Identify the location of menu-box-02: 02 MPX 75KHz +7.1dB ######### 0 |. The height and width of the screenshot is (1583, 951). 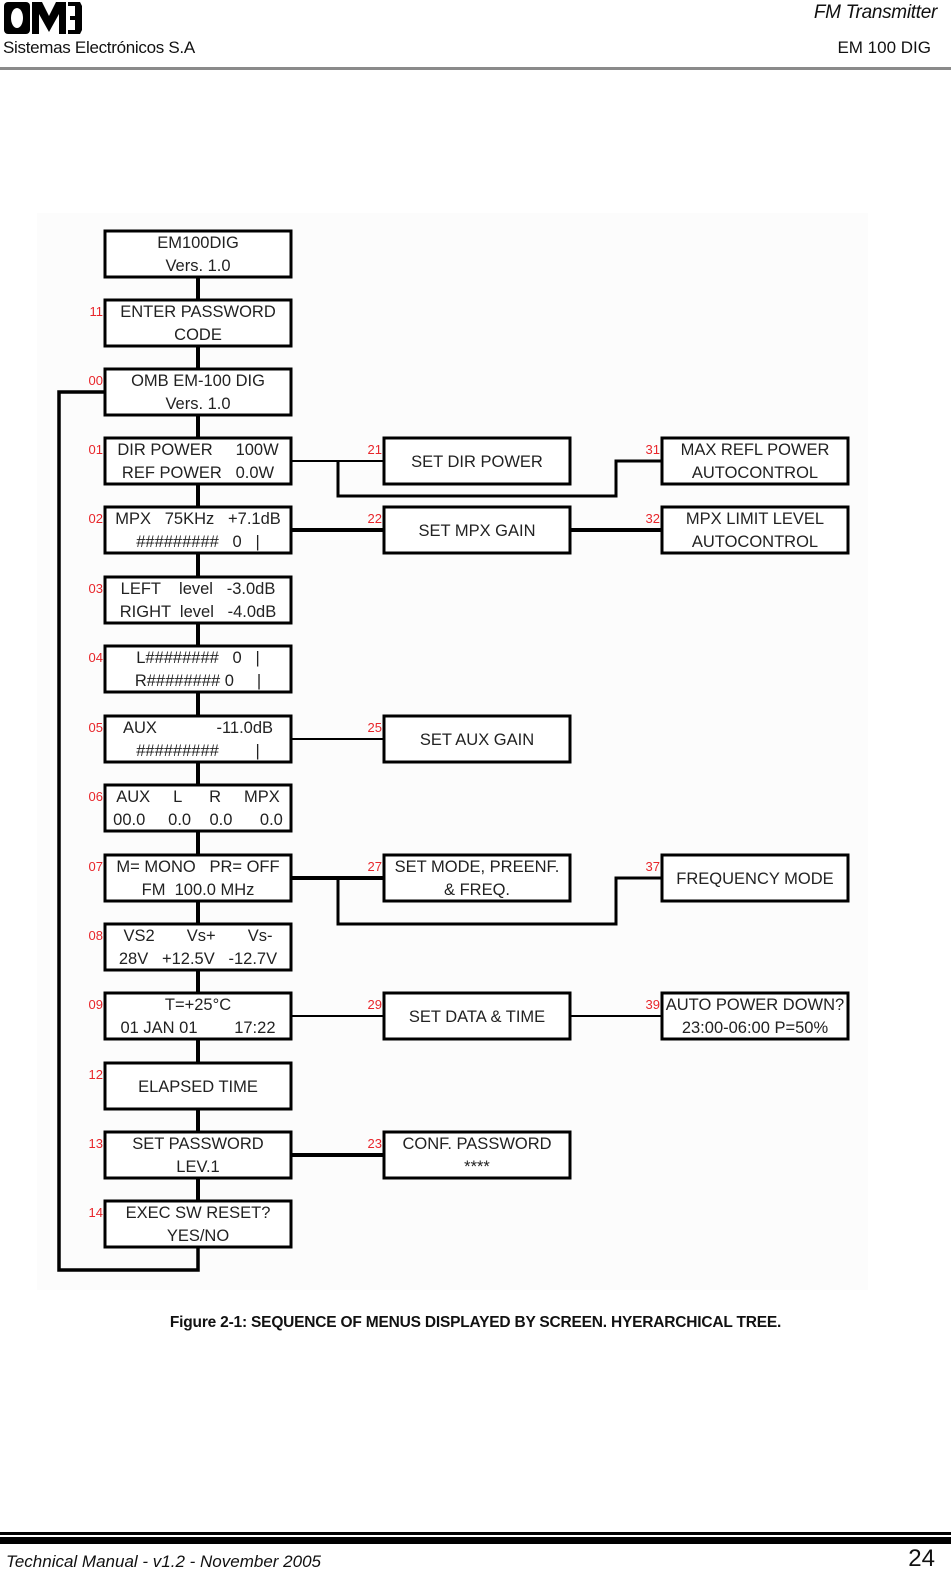
(191, 530).